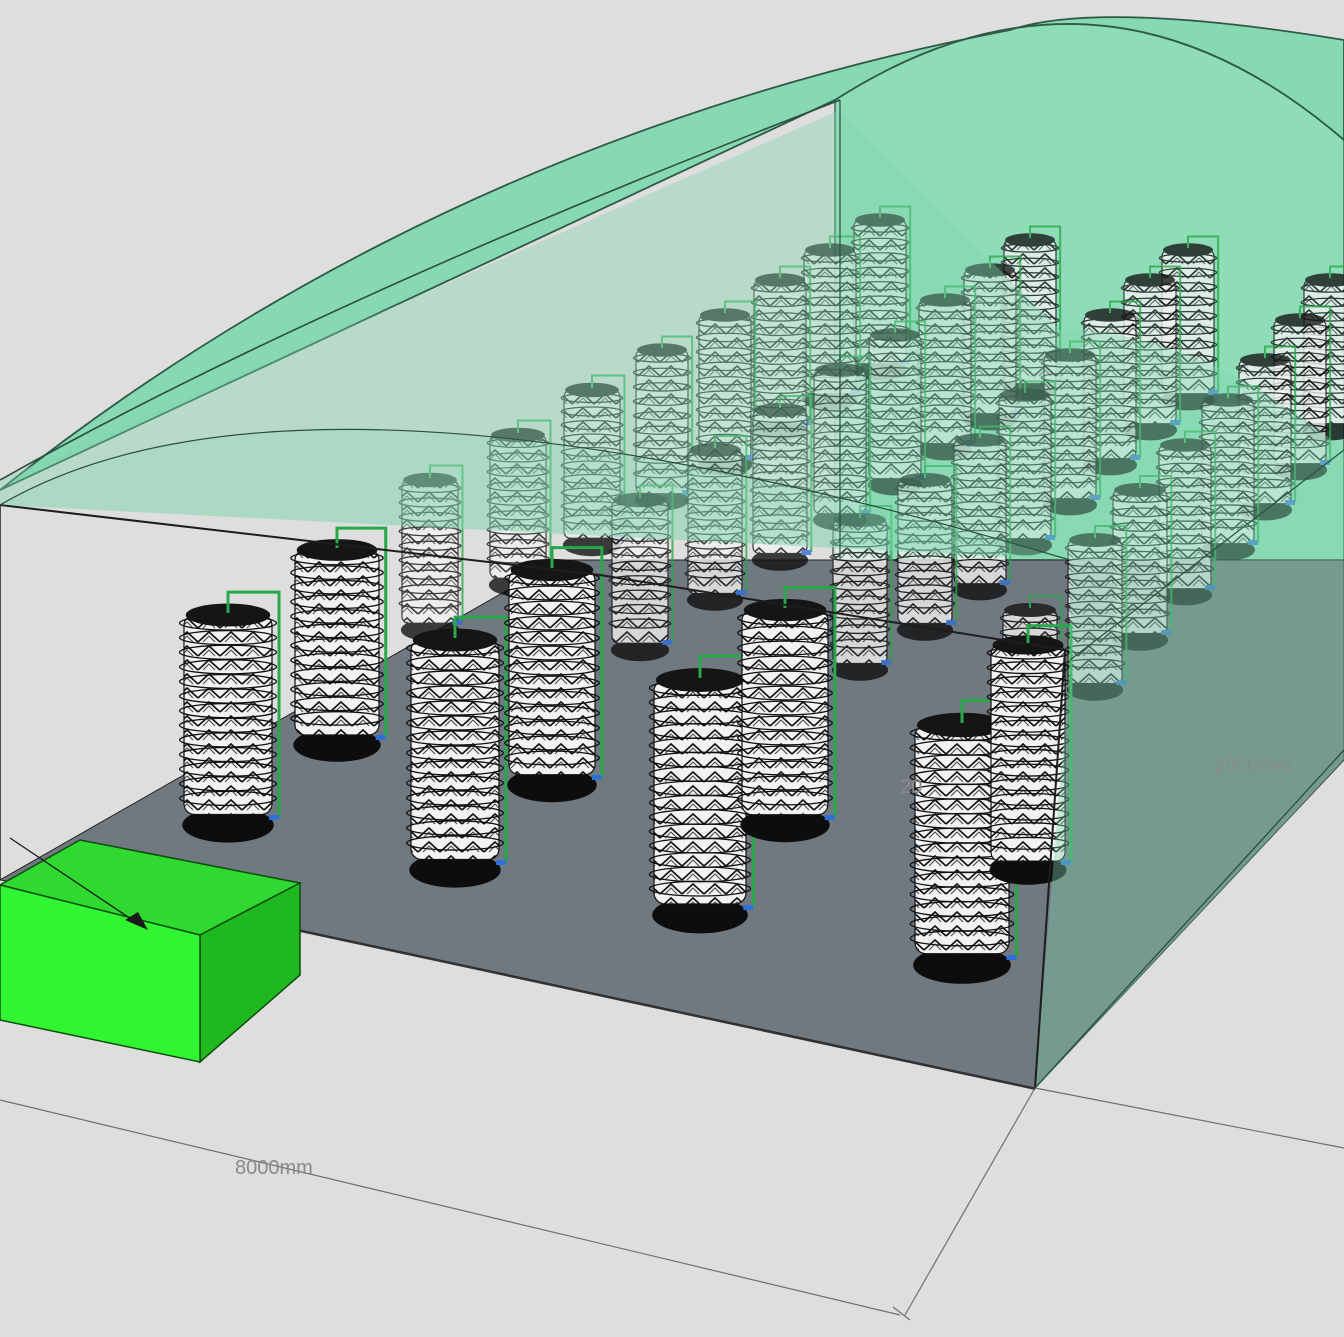  What do you see at coordinates (911, 787) in the screenshot?
I see `partial-dimension-label: 20` at bounding box center [911, 787].